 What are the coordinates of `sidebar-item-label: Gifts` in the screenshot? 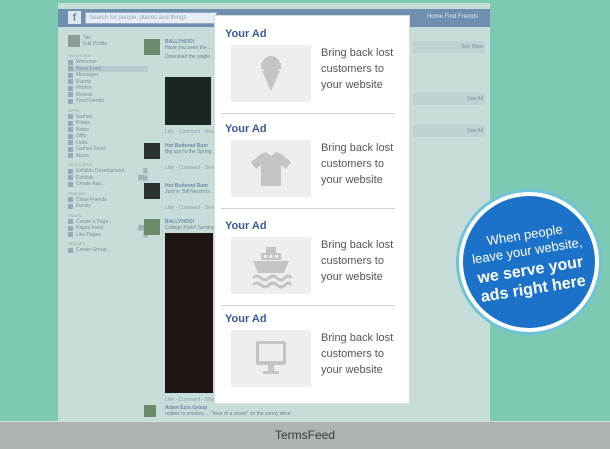 It's located at (81, 136).